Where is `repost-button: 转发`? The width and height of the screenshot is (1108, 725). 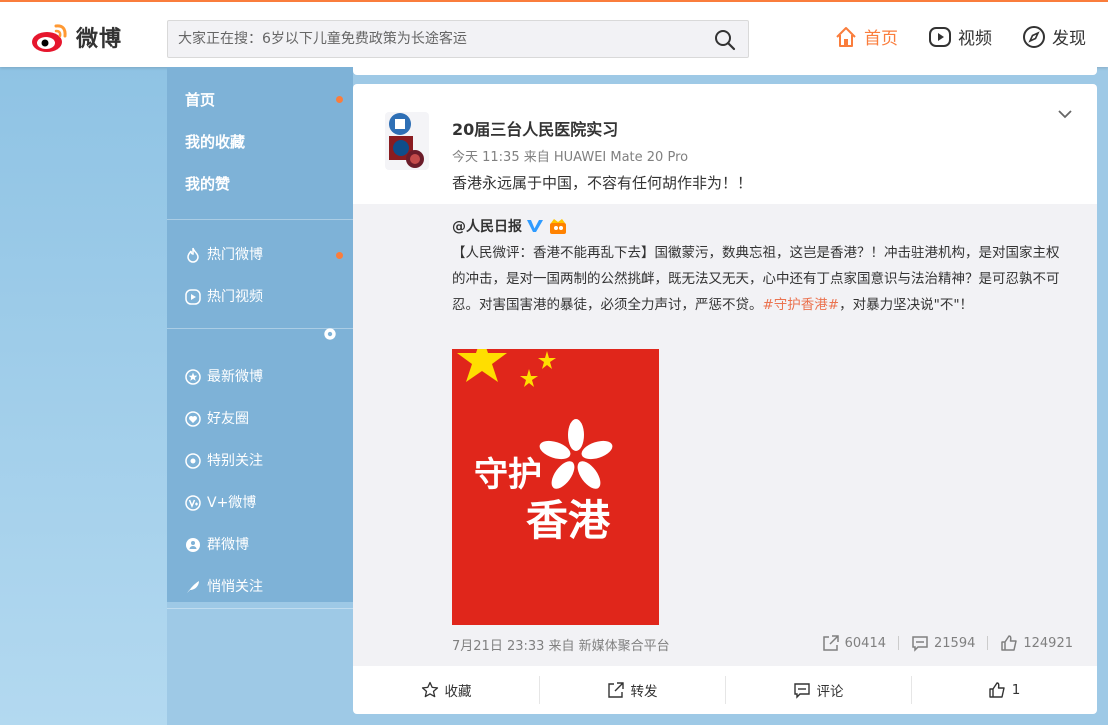
repost-button: 转发 is located at coordinates (632, 690).